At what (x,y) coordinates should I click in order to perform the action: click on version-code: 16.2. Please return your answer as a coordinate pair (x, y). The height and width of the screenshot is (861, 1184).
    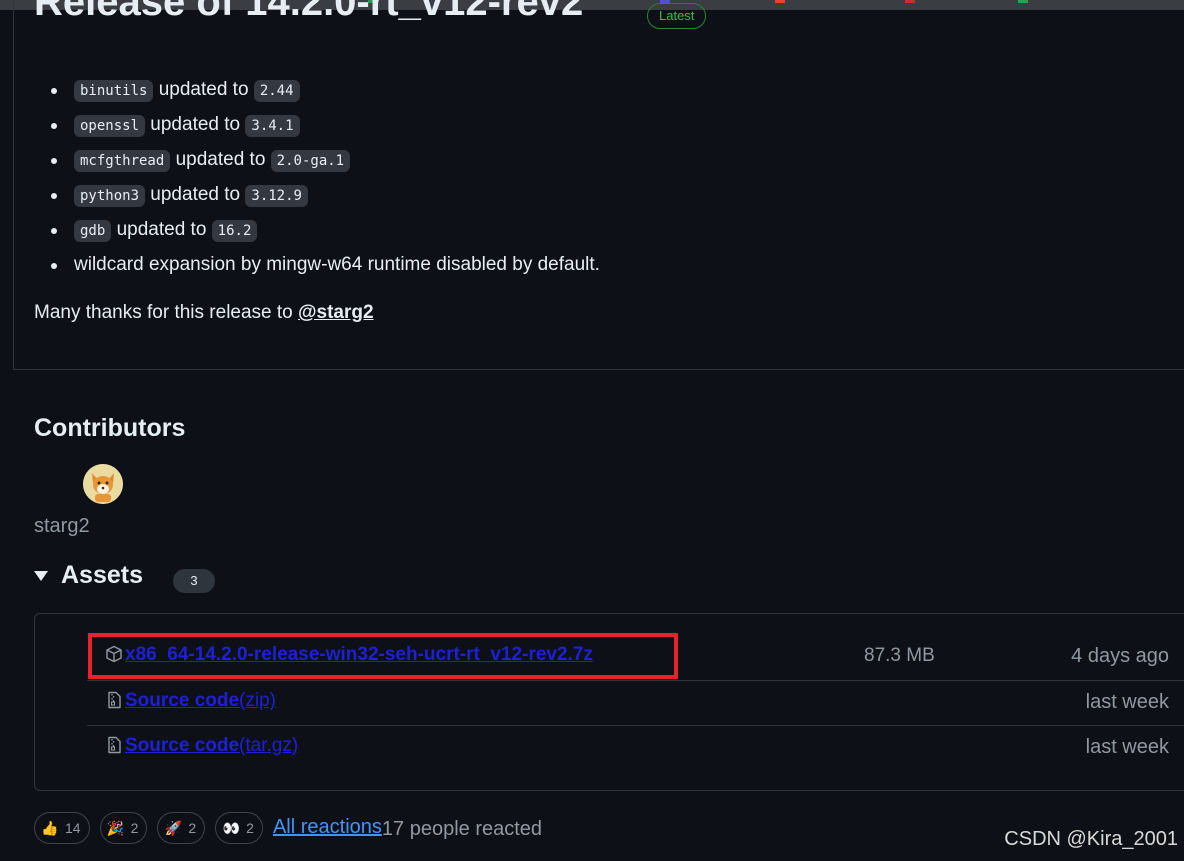
    Looking at the image, I should click on (234, 231).